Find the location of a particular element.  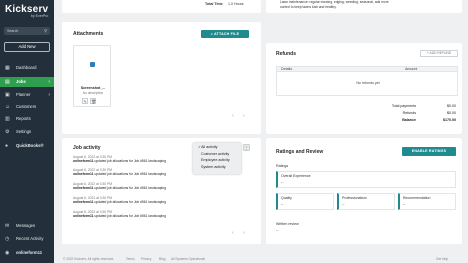

filter-option-system: System activity is located at coordinates (217, 167).